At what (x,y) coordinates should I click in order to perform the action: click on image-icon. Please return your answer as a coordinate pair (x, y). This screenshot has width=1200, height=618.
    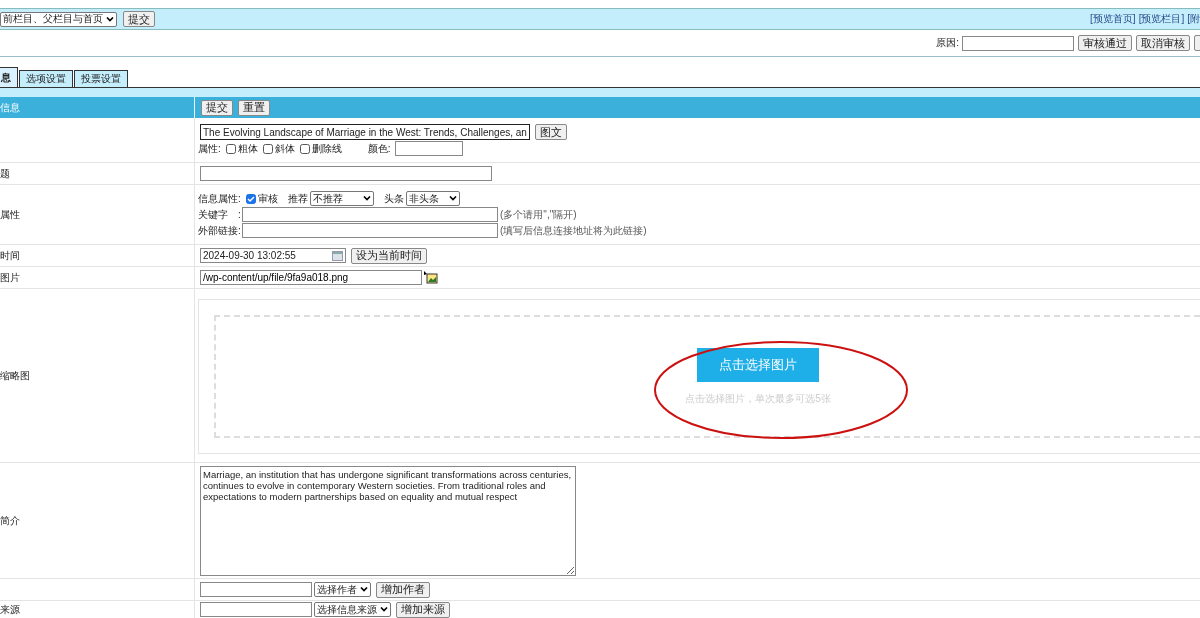
    Looking at the image, I should click on (431, 277).